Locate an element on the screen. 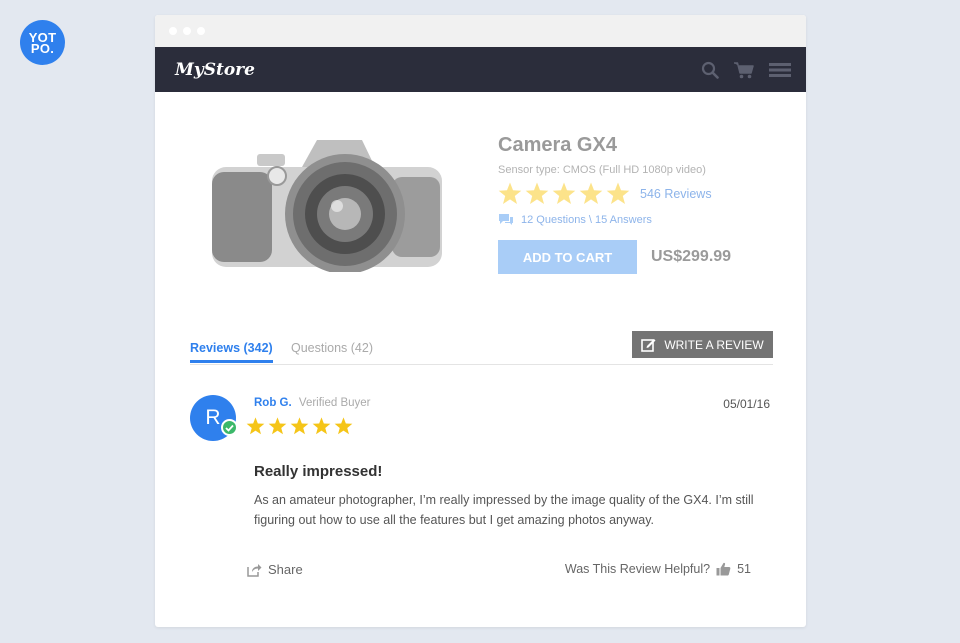  cart-icon is located at coordinates (744, 70).